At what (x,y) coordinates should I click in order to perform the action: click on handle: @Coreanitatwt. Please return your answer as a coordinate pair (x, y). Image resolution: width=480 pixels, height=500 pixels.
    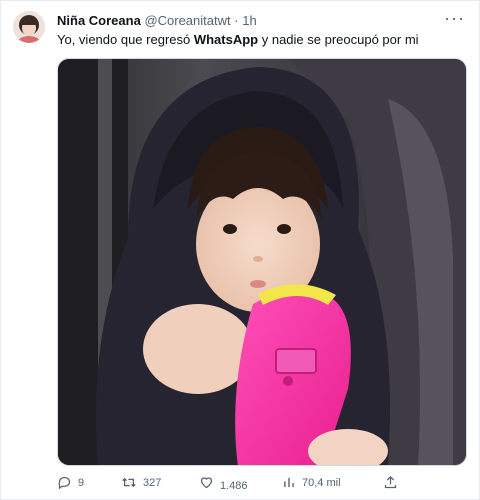
    Looking at the image, I should click on (187, 20).